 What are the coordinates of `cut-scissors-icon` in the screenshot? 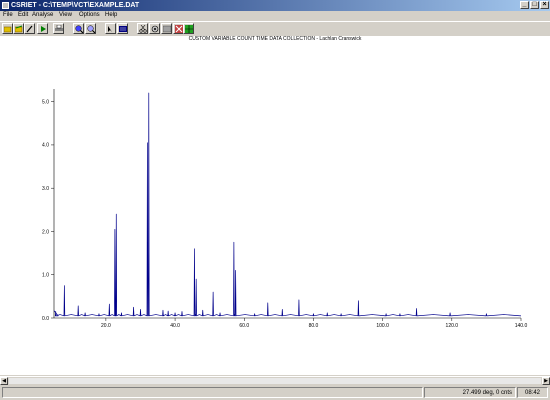 It's located at (143, 29).